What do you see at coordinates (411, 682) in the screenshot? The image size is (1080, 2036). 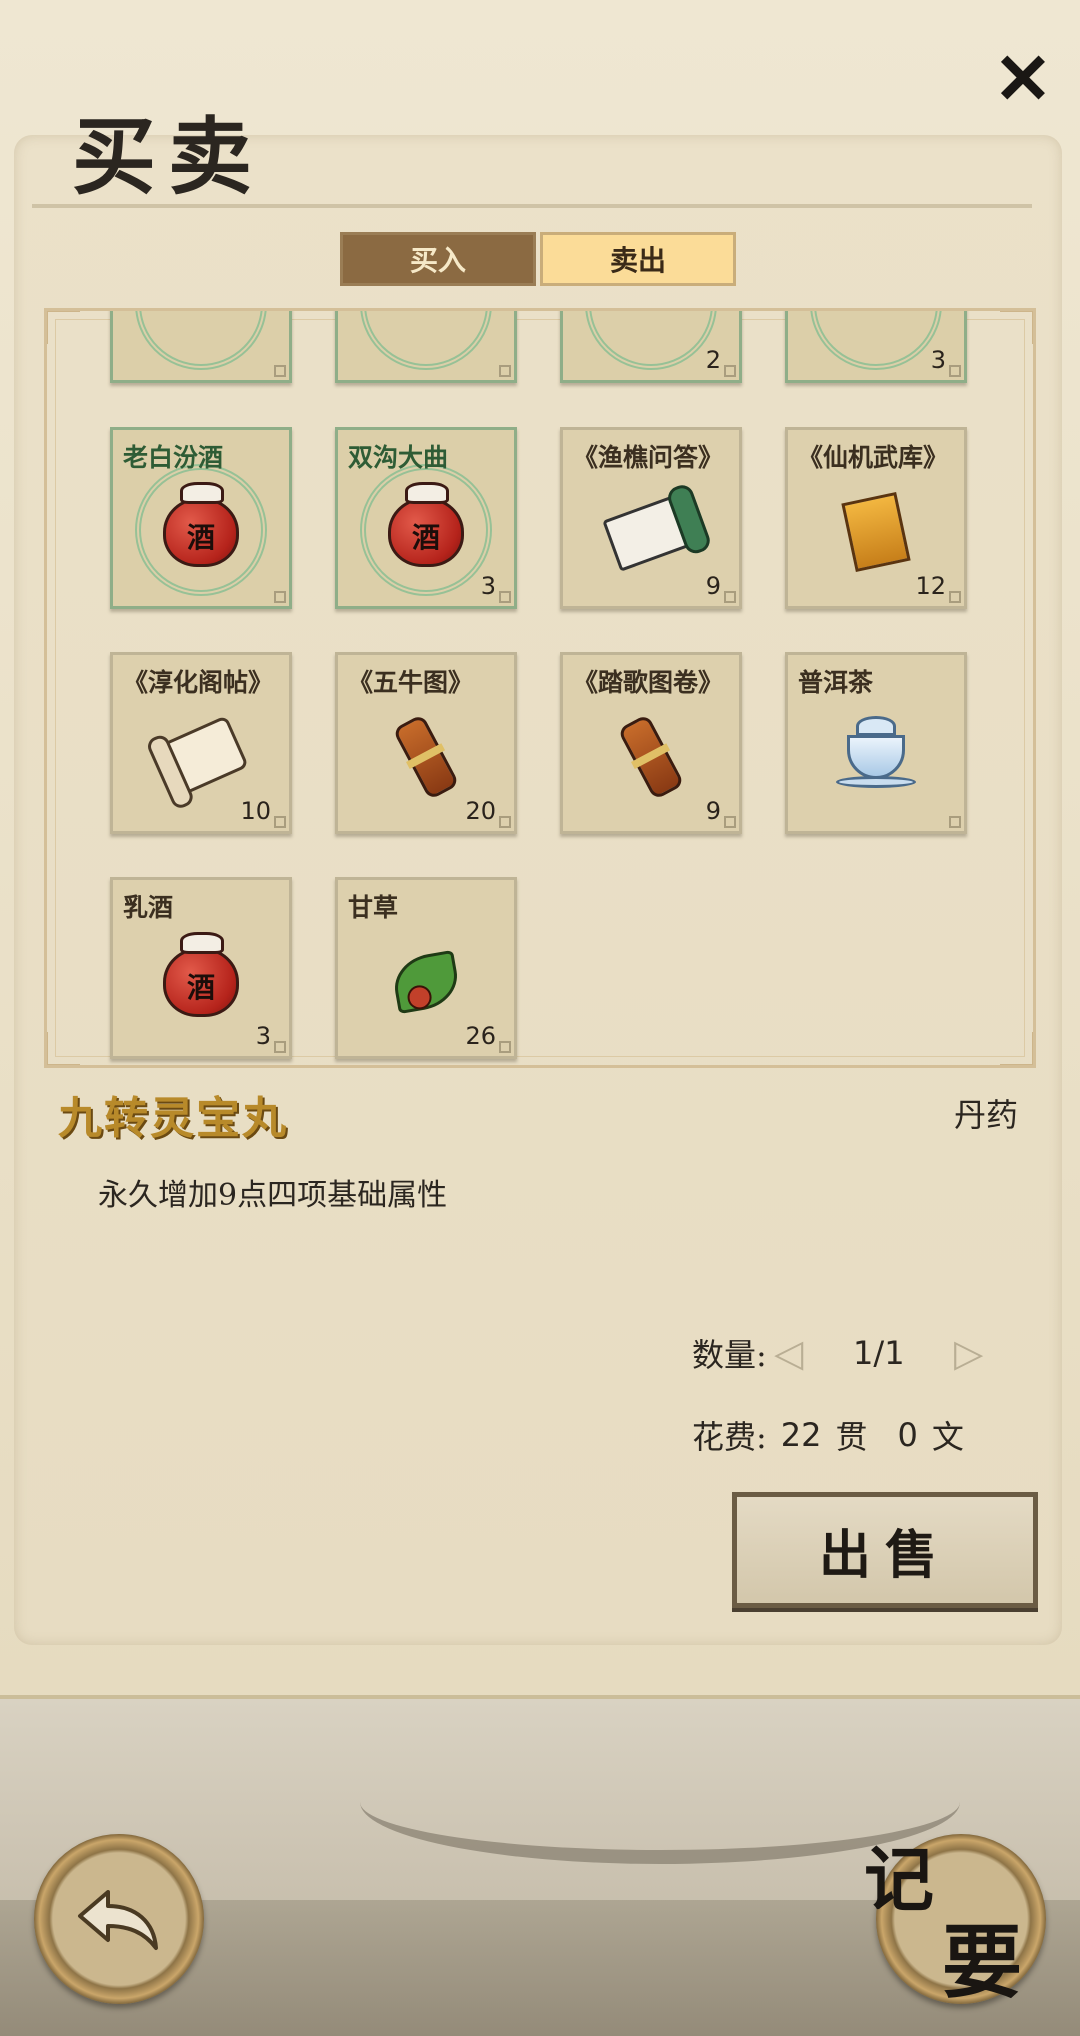 I see `item-name: 《五牛图》` at bounding box center [411, 682].